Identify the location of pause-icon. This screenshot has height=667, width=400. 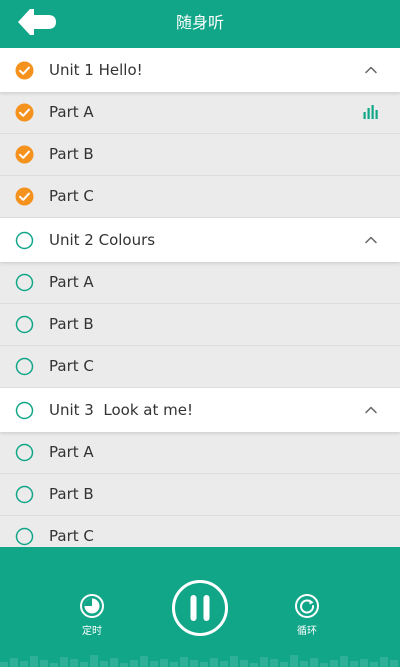
(200, 608).